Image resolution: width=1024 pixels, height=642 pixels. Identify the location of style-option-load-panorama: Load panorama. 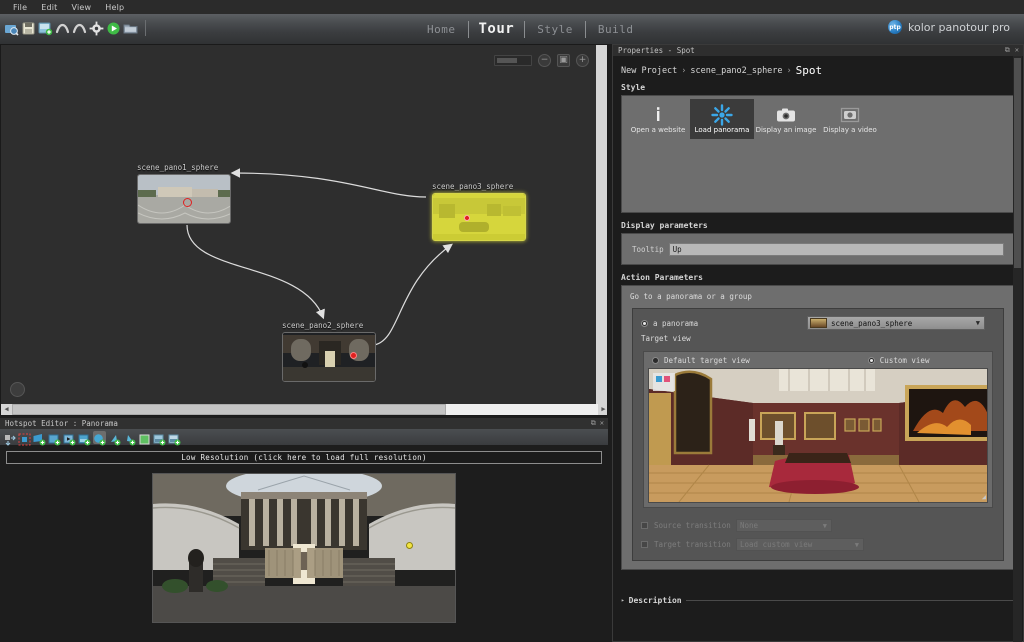
(722, 119).